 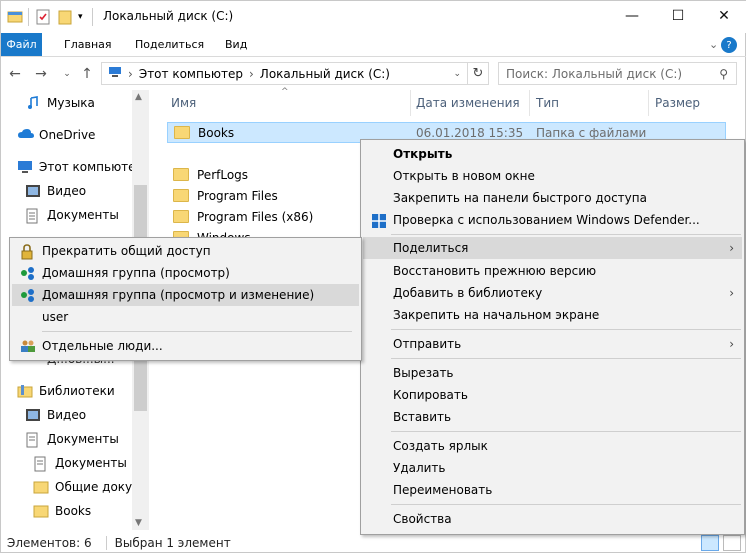 I want to click on column-date: Дата изменения, so click(x=468, y=103).